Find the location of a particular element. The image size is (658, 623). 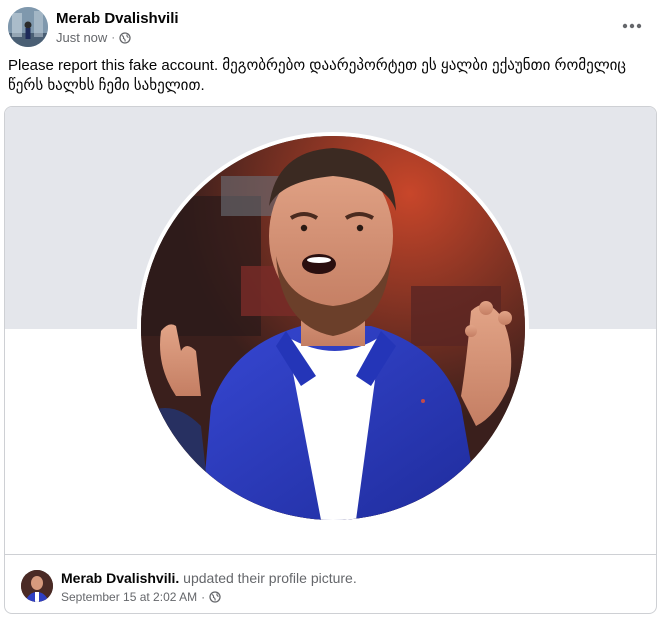

post-meta: Just now · is located at coordinates (93, 37).